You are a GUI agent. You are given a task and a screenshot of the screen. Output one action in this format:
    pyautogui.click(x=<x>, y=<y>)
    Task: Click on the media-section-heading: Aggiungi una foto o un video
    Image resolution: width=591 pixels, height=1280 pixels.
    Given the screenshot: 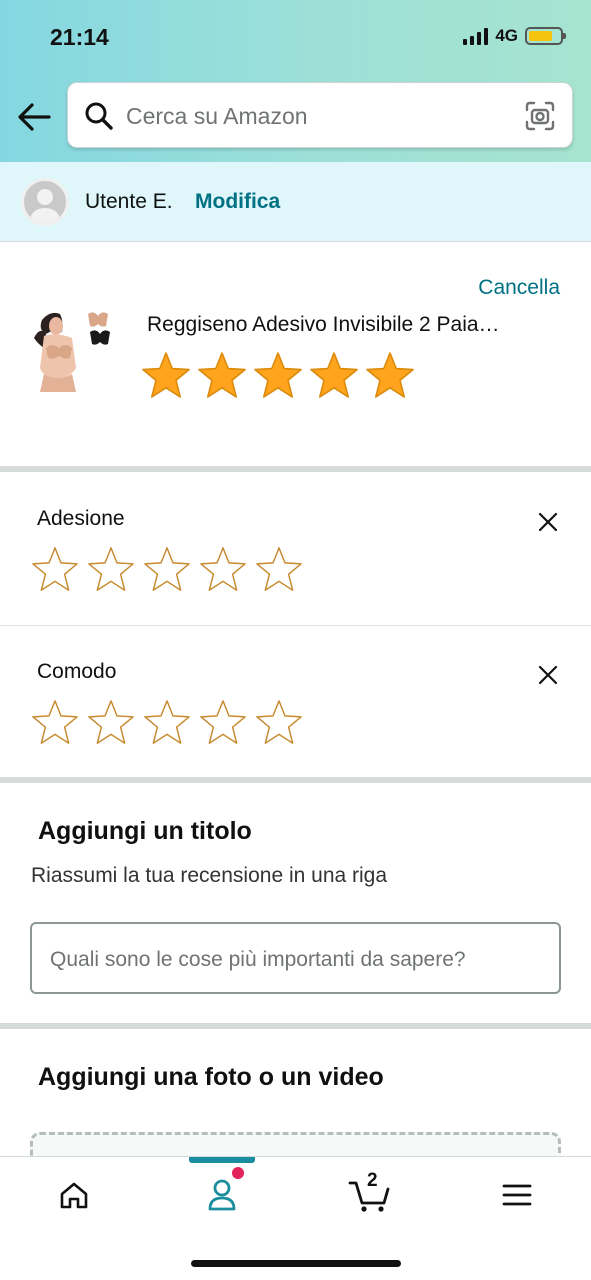 What is the action you would take?
    pyautogui.click(x=211, y=1077)
    